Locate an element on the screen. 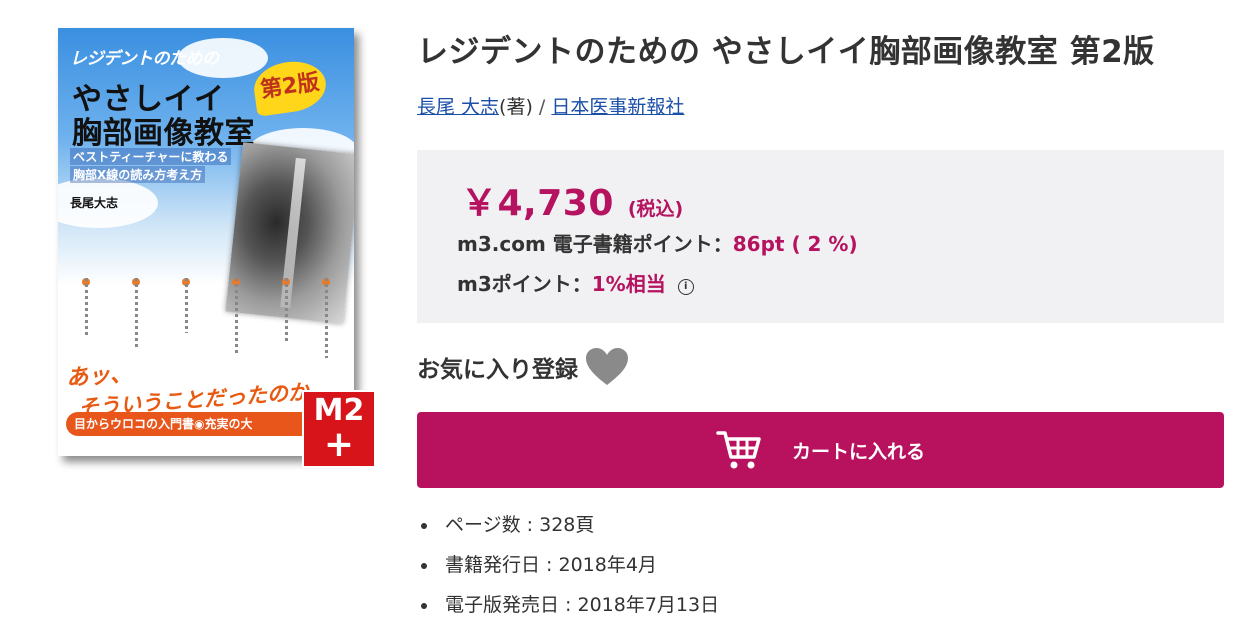 The height and width of the screenshot is (630, 1248). m3-point-label: m3ポイント： is located at coordinates (524, 284).